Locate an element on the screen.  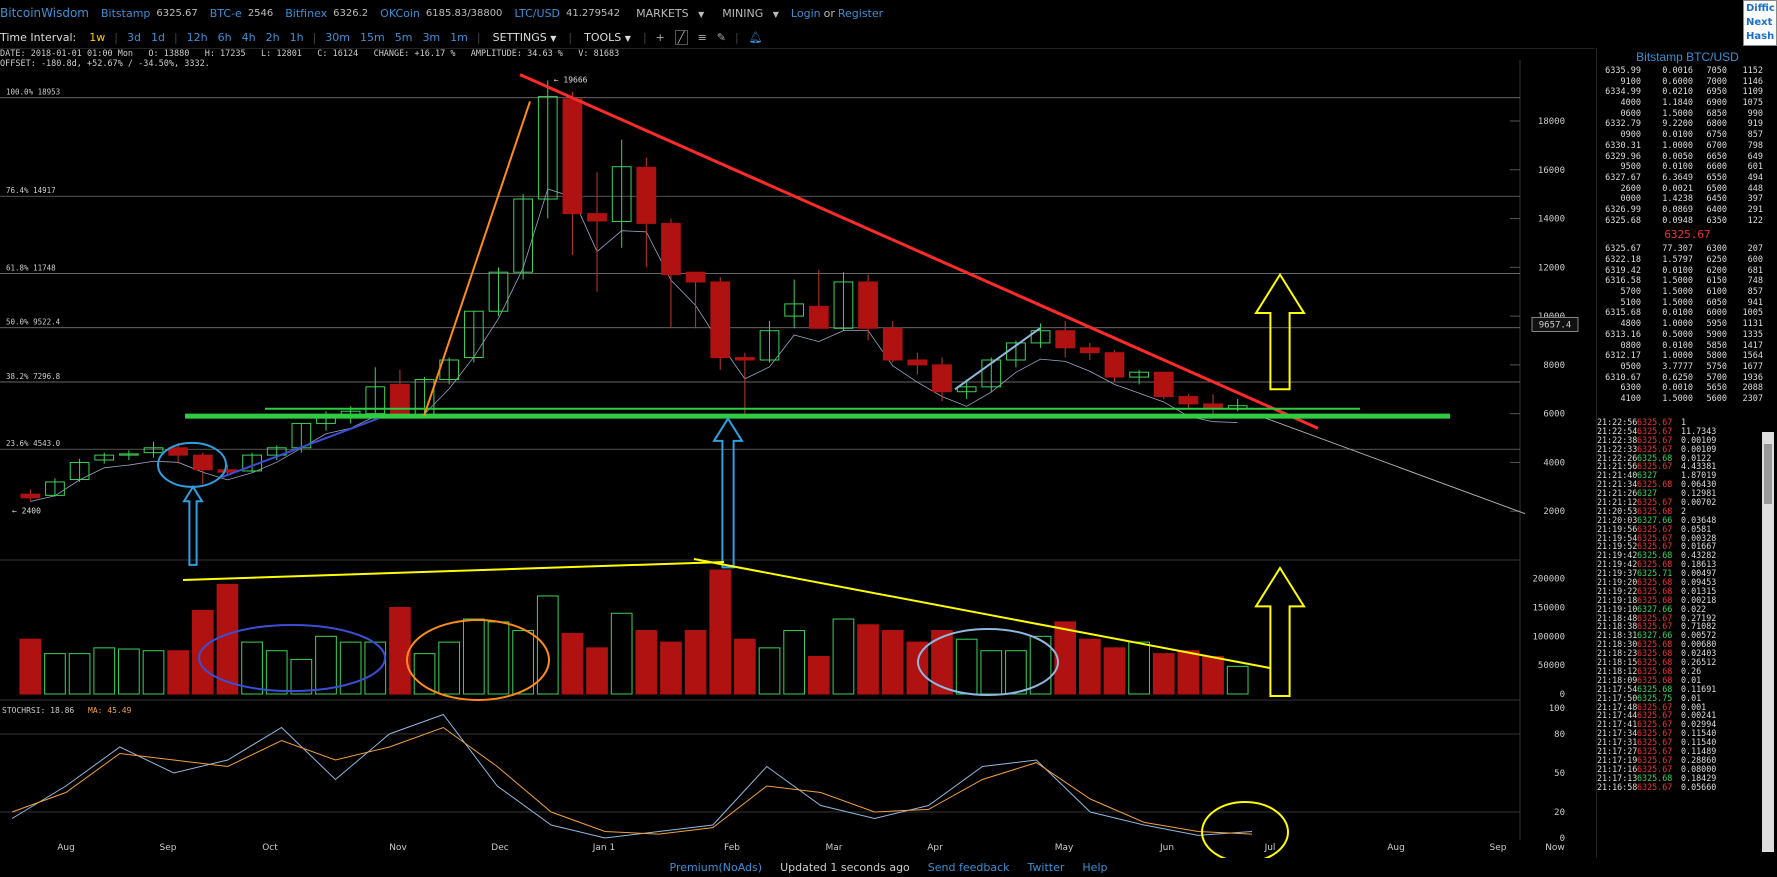
interval-12h: 12h is located at coordinates (197, 37).